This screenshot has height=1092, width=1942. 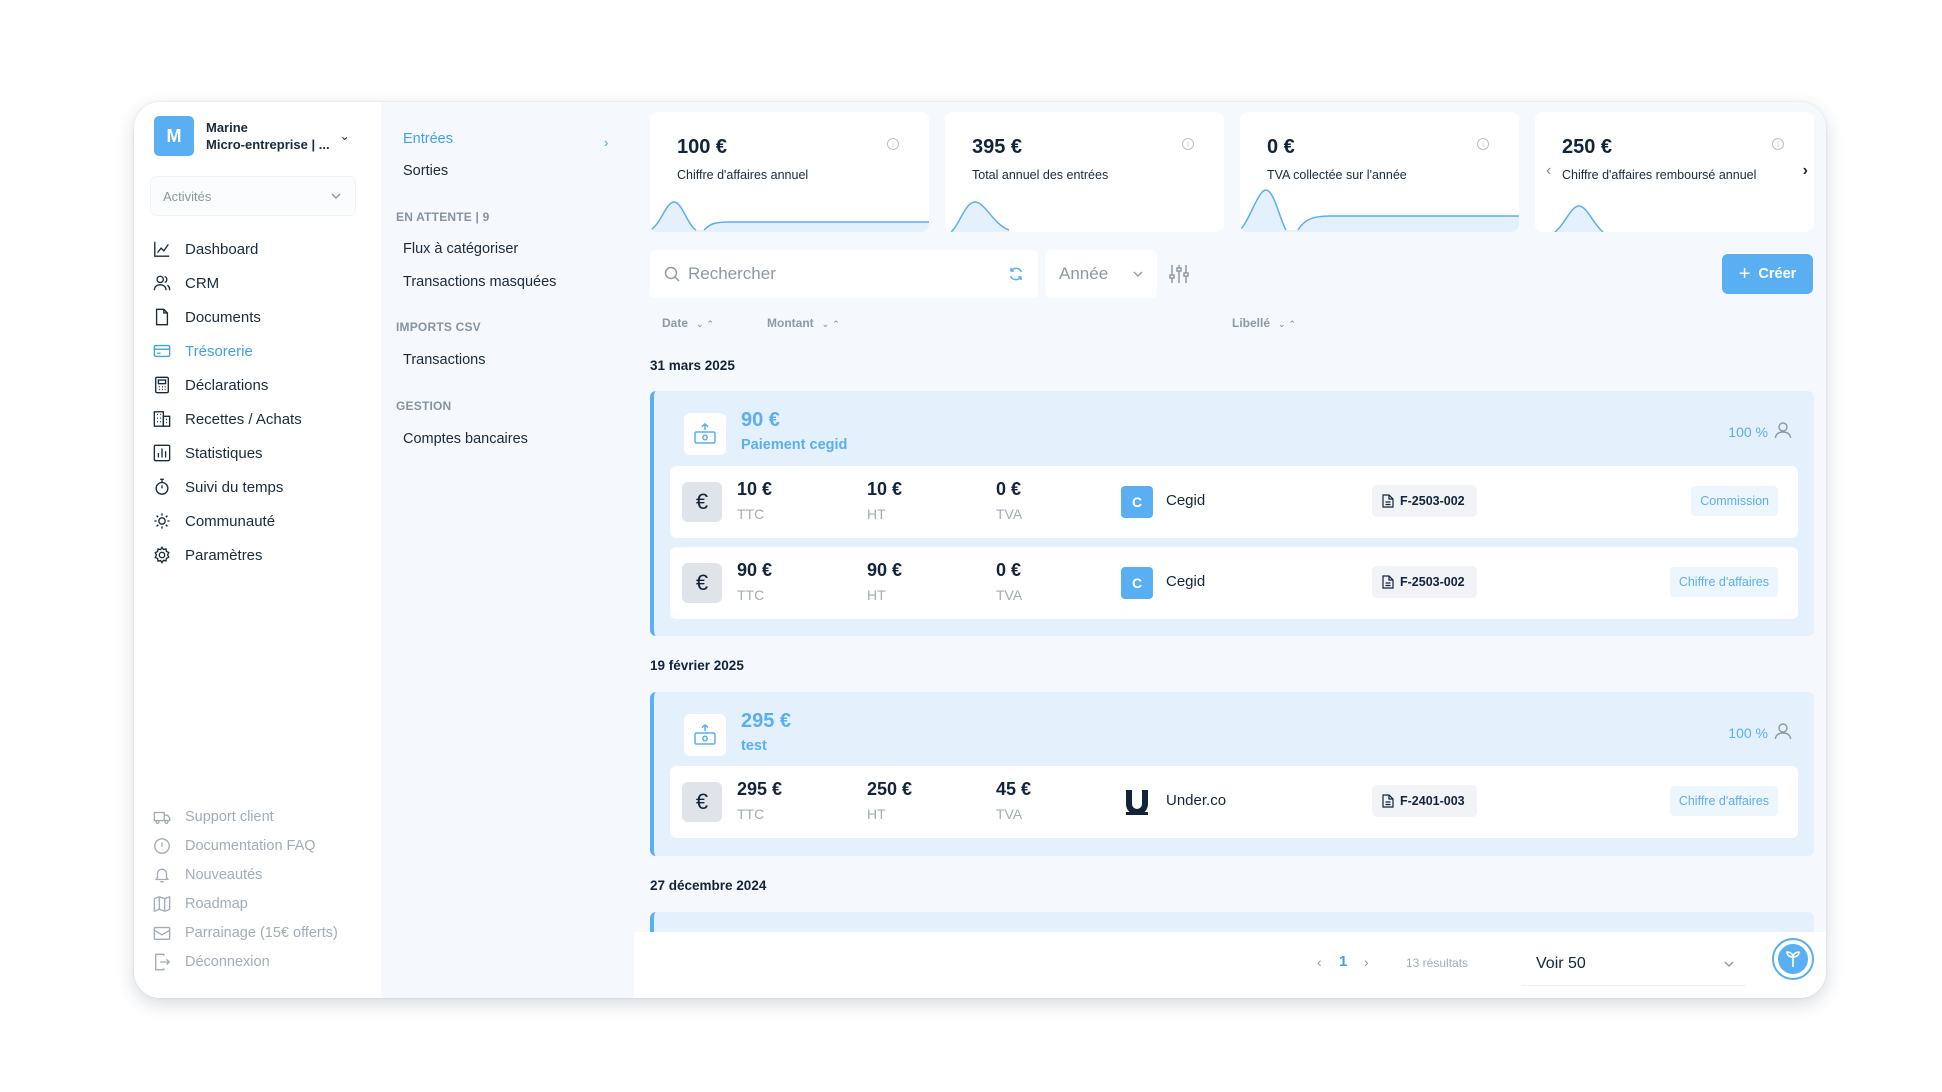 I want to click on nav-item-roadmap: Roadmap, so click(x=262, y=903).